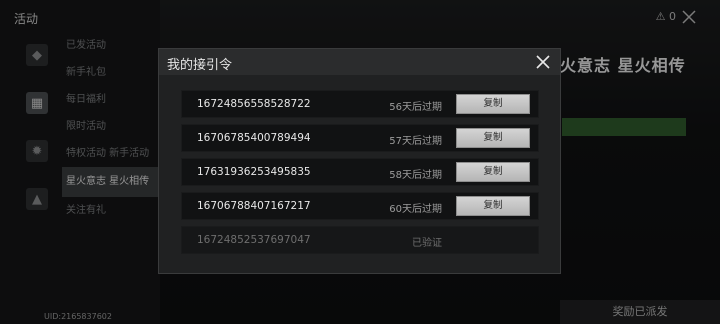 This screenshot has height=324, width=720. I want to click on dialog-title: 我的接引令, so click(200, 65).